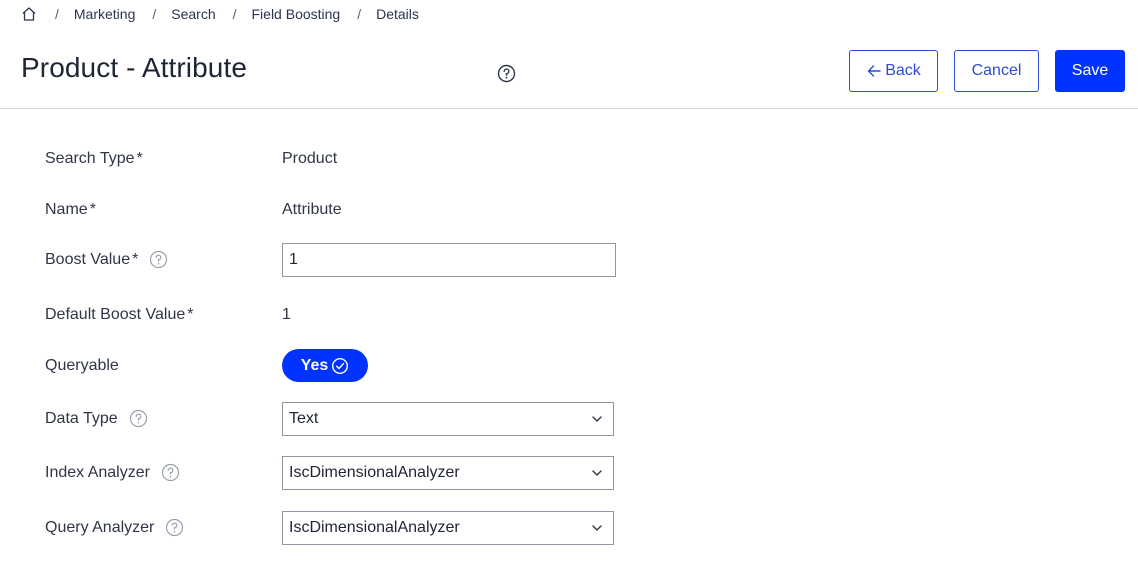 This screenshot has height=578, width=1138. What do you see at coordinates (115, 314) in the screenshot?
I see `default-boost-value-label-text: Default Boost Value` at bounding box center [115, 314].